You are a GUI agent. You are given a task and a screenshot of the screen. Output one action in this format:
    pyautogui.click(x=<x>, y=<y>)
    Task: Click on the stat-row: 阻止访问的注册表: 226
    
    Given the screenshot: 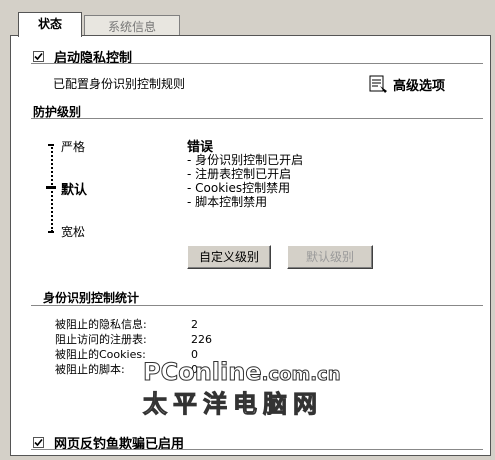 What is the action you would take?
    pyautogui.click(x=133, y=339)
    